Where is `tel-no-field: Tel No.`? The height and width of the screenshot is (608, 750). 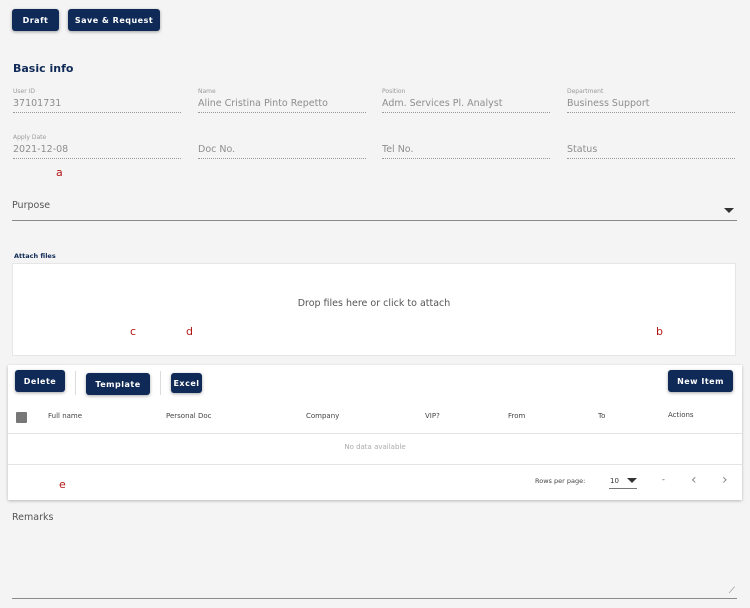 tel-no-field: Tel No. is located at coordinates (466, 146).